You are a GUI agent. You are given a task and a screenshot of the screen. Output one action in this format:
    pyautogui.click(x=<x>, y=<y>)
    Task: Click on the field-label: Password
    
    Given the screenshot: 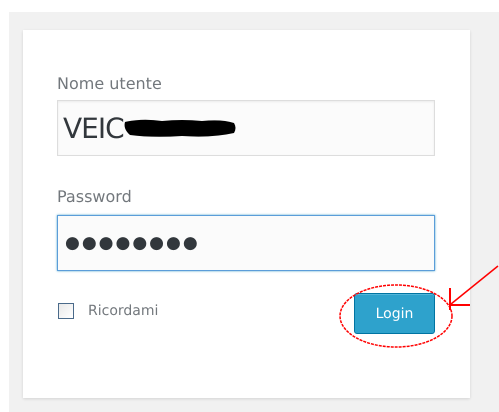 What is the action you would take?
    pyautogui.click(x=94, y=197)
    